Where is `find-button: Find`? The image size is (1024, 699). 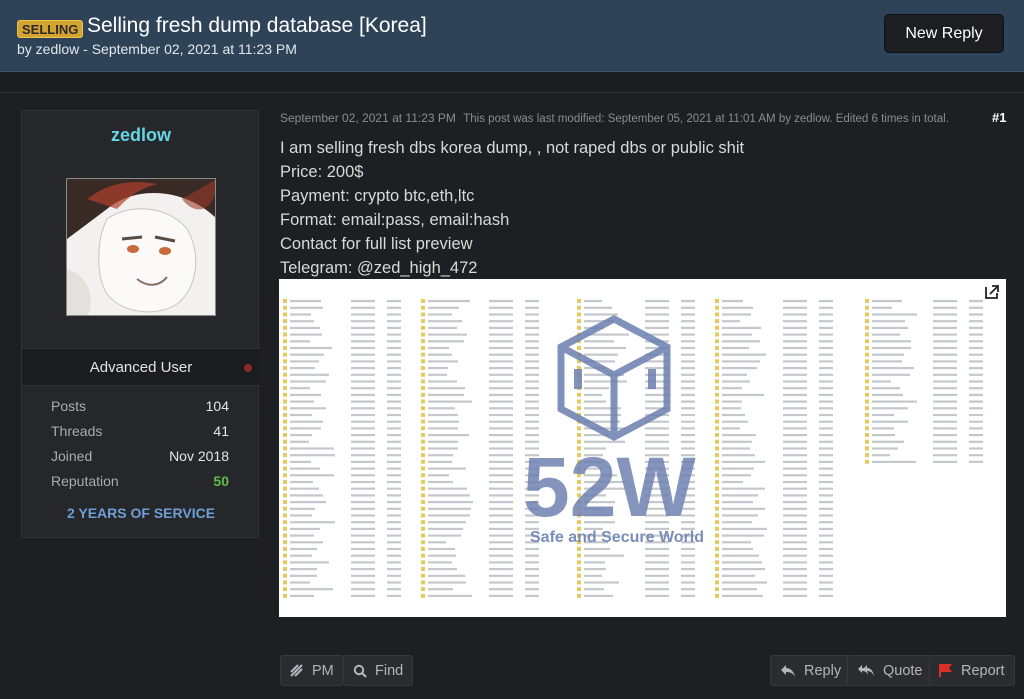
find-button: Find is located at coordinates (378, 670).